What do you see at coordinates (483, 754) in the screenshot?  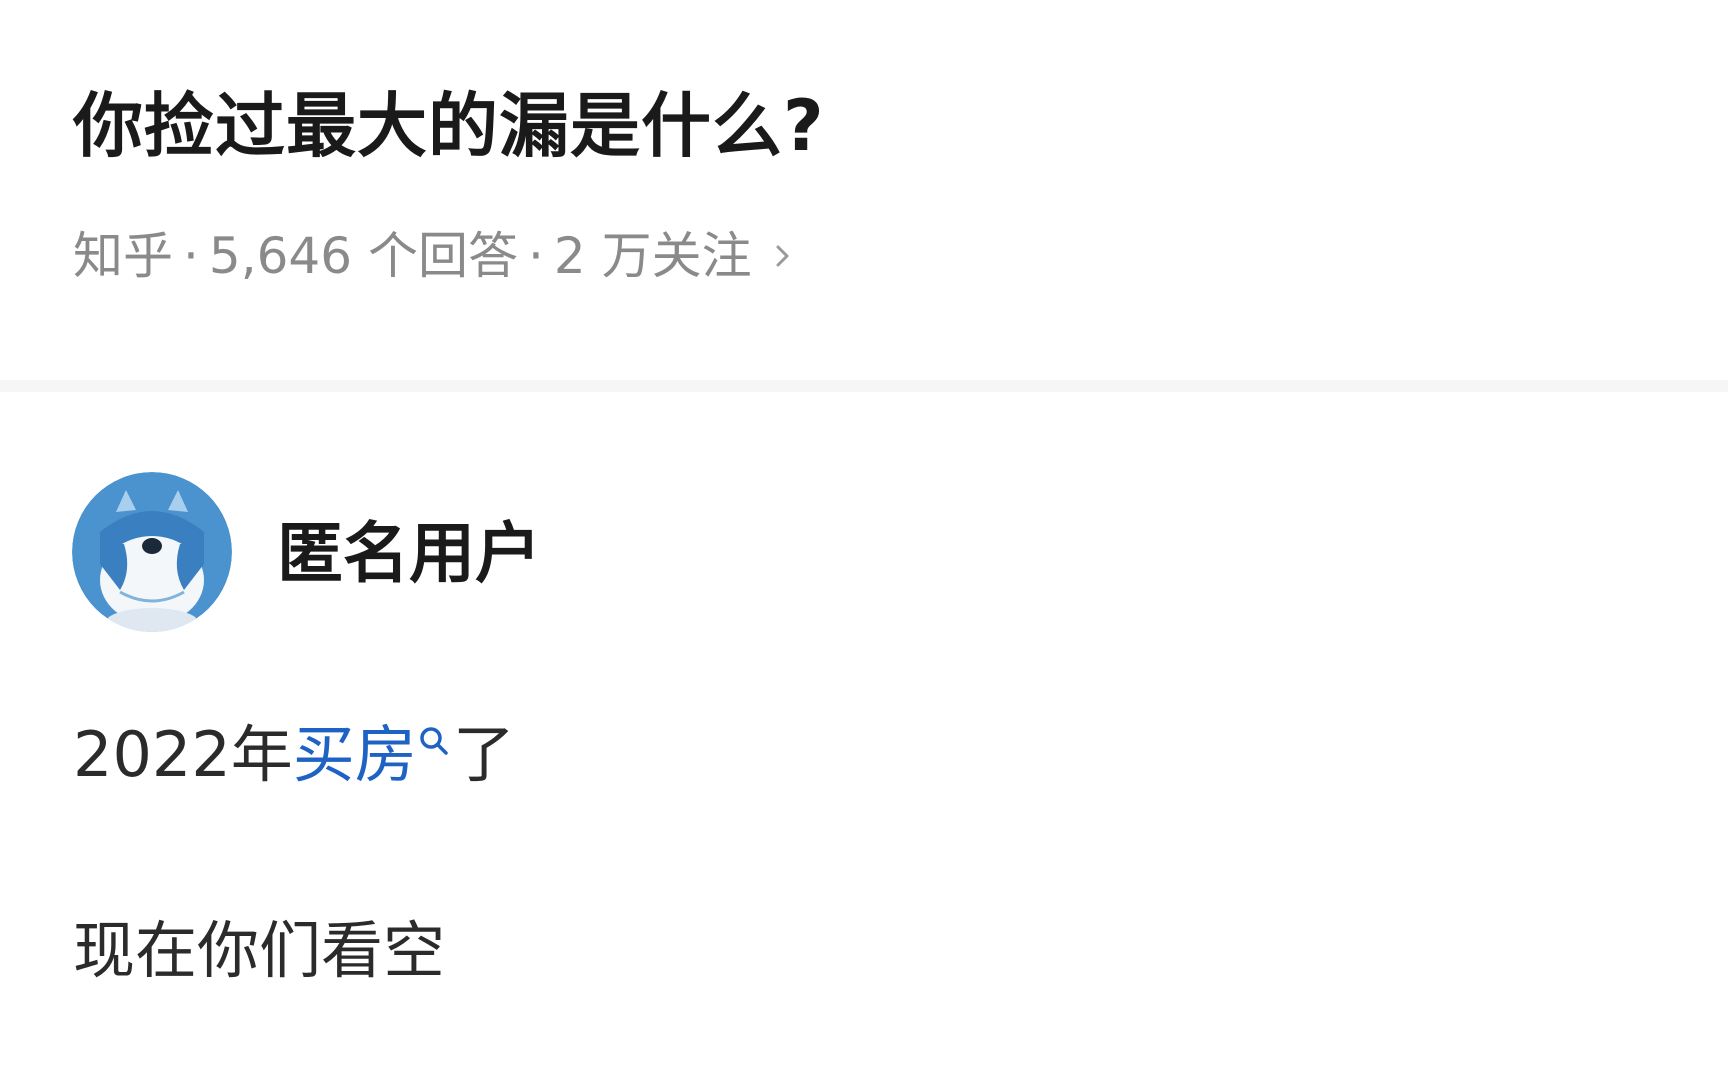 I see `answer-text-suffix: 了` at bounding box center [483, 754].